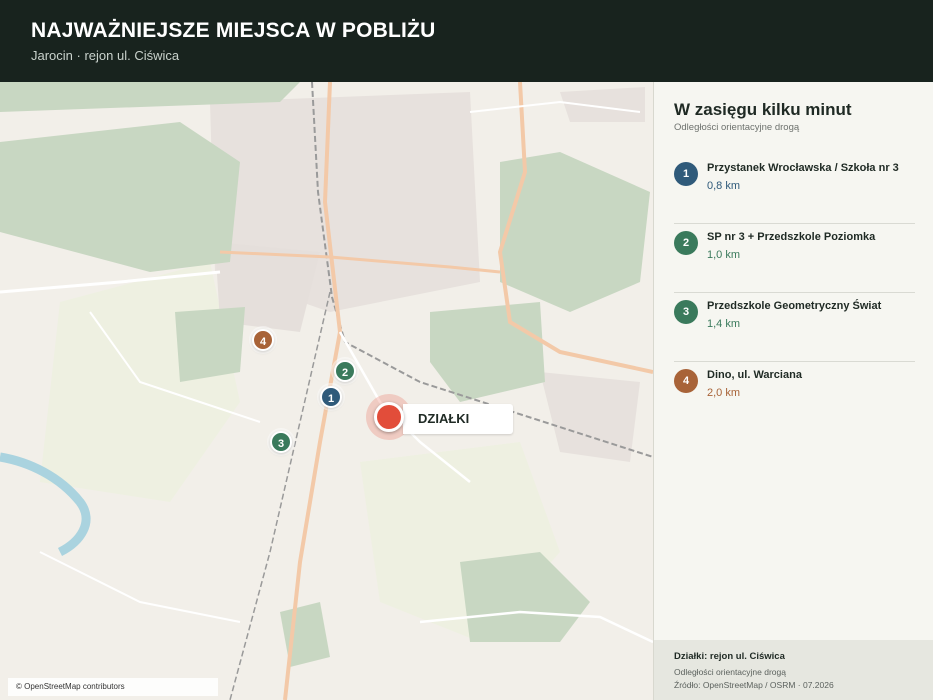 The height and width of the screenshot is (700, 933). Describe the element at coordinates (737, 127) in the screenshot. I see `sidebar-note: Odległości orientacyjne drogą` at that location.